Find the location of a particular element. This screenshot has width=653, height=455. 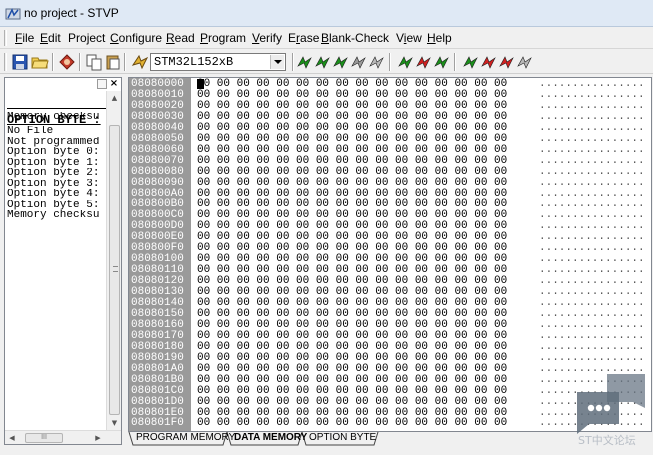

vertical-scrollbar: ▲ ▼ is located at coordinates (113, 261).